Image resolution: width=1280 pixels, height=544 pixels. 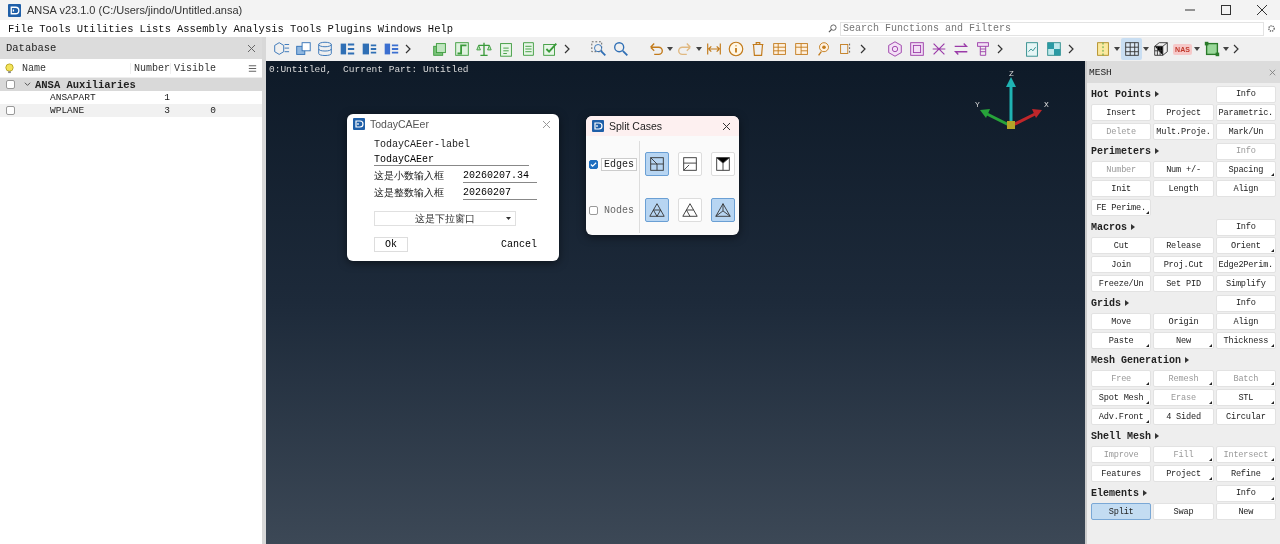 I want to click on mesh-tool-button: Refine, so click(x=1245, y=473).